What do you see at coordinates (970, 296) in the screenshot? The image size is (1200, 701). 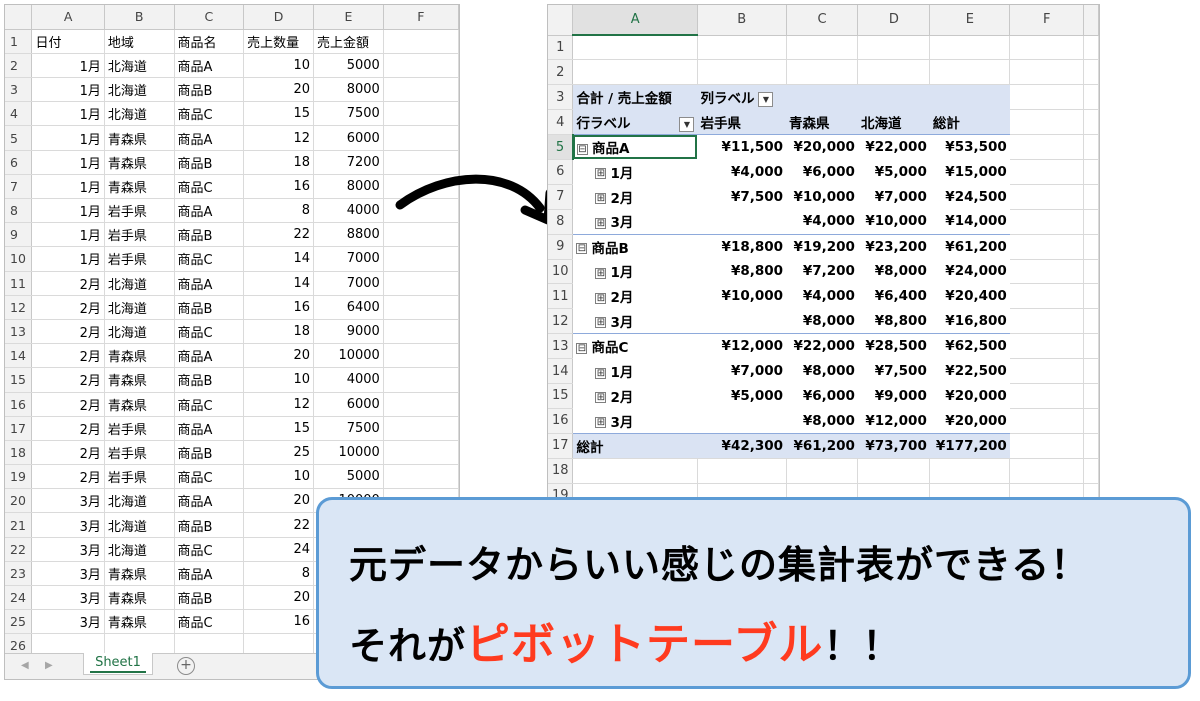 I see `pivot-value-cell: ¥20,400` at bounding box center [970, 296].